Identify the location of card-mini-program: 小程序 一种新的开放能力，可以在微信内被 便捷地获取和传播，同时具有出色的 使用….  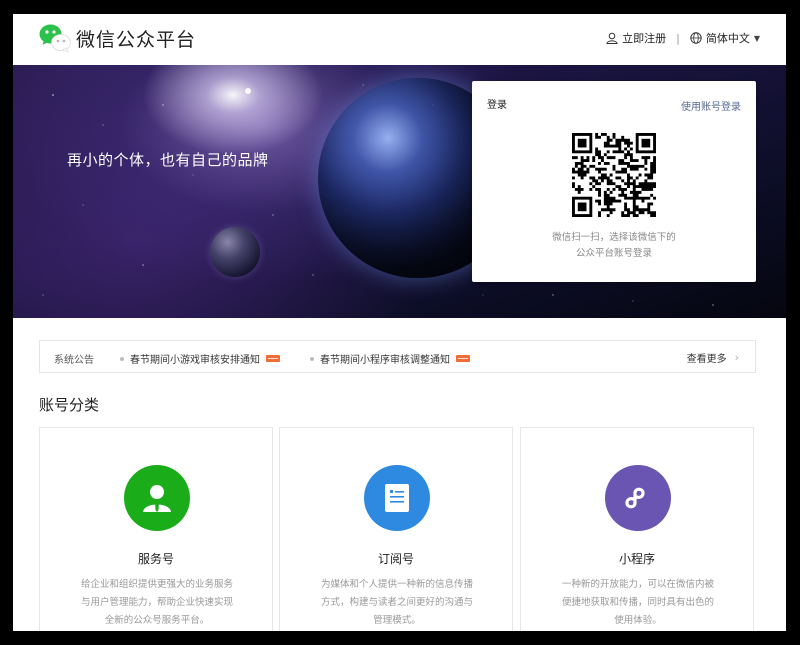
(637, 529).